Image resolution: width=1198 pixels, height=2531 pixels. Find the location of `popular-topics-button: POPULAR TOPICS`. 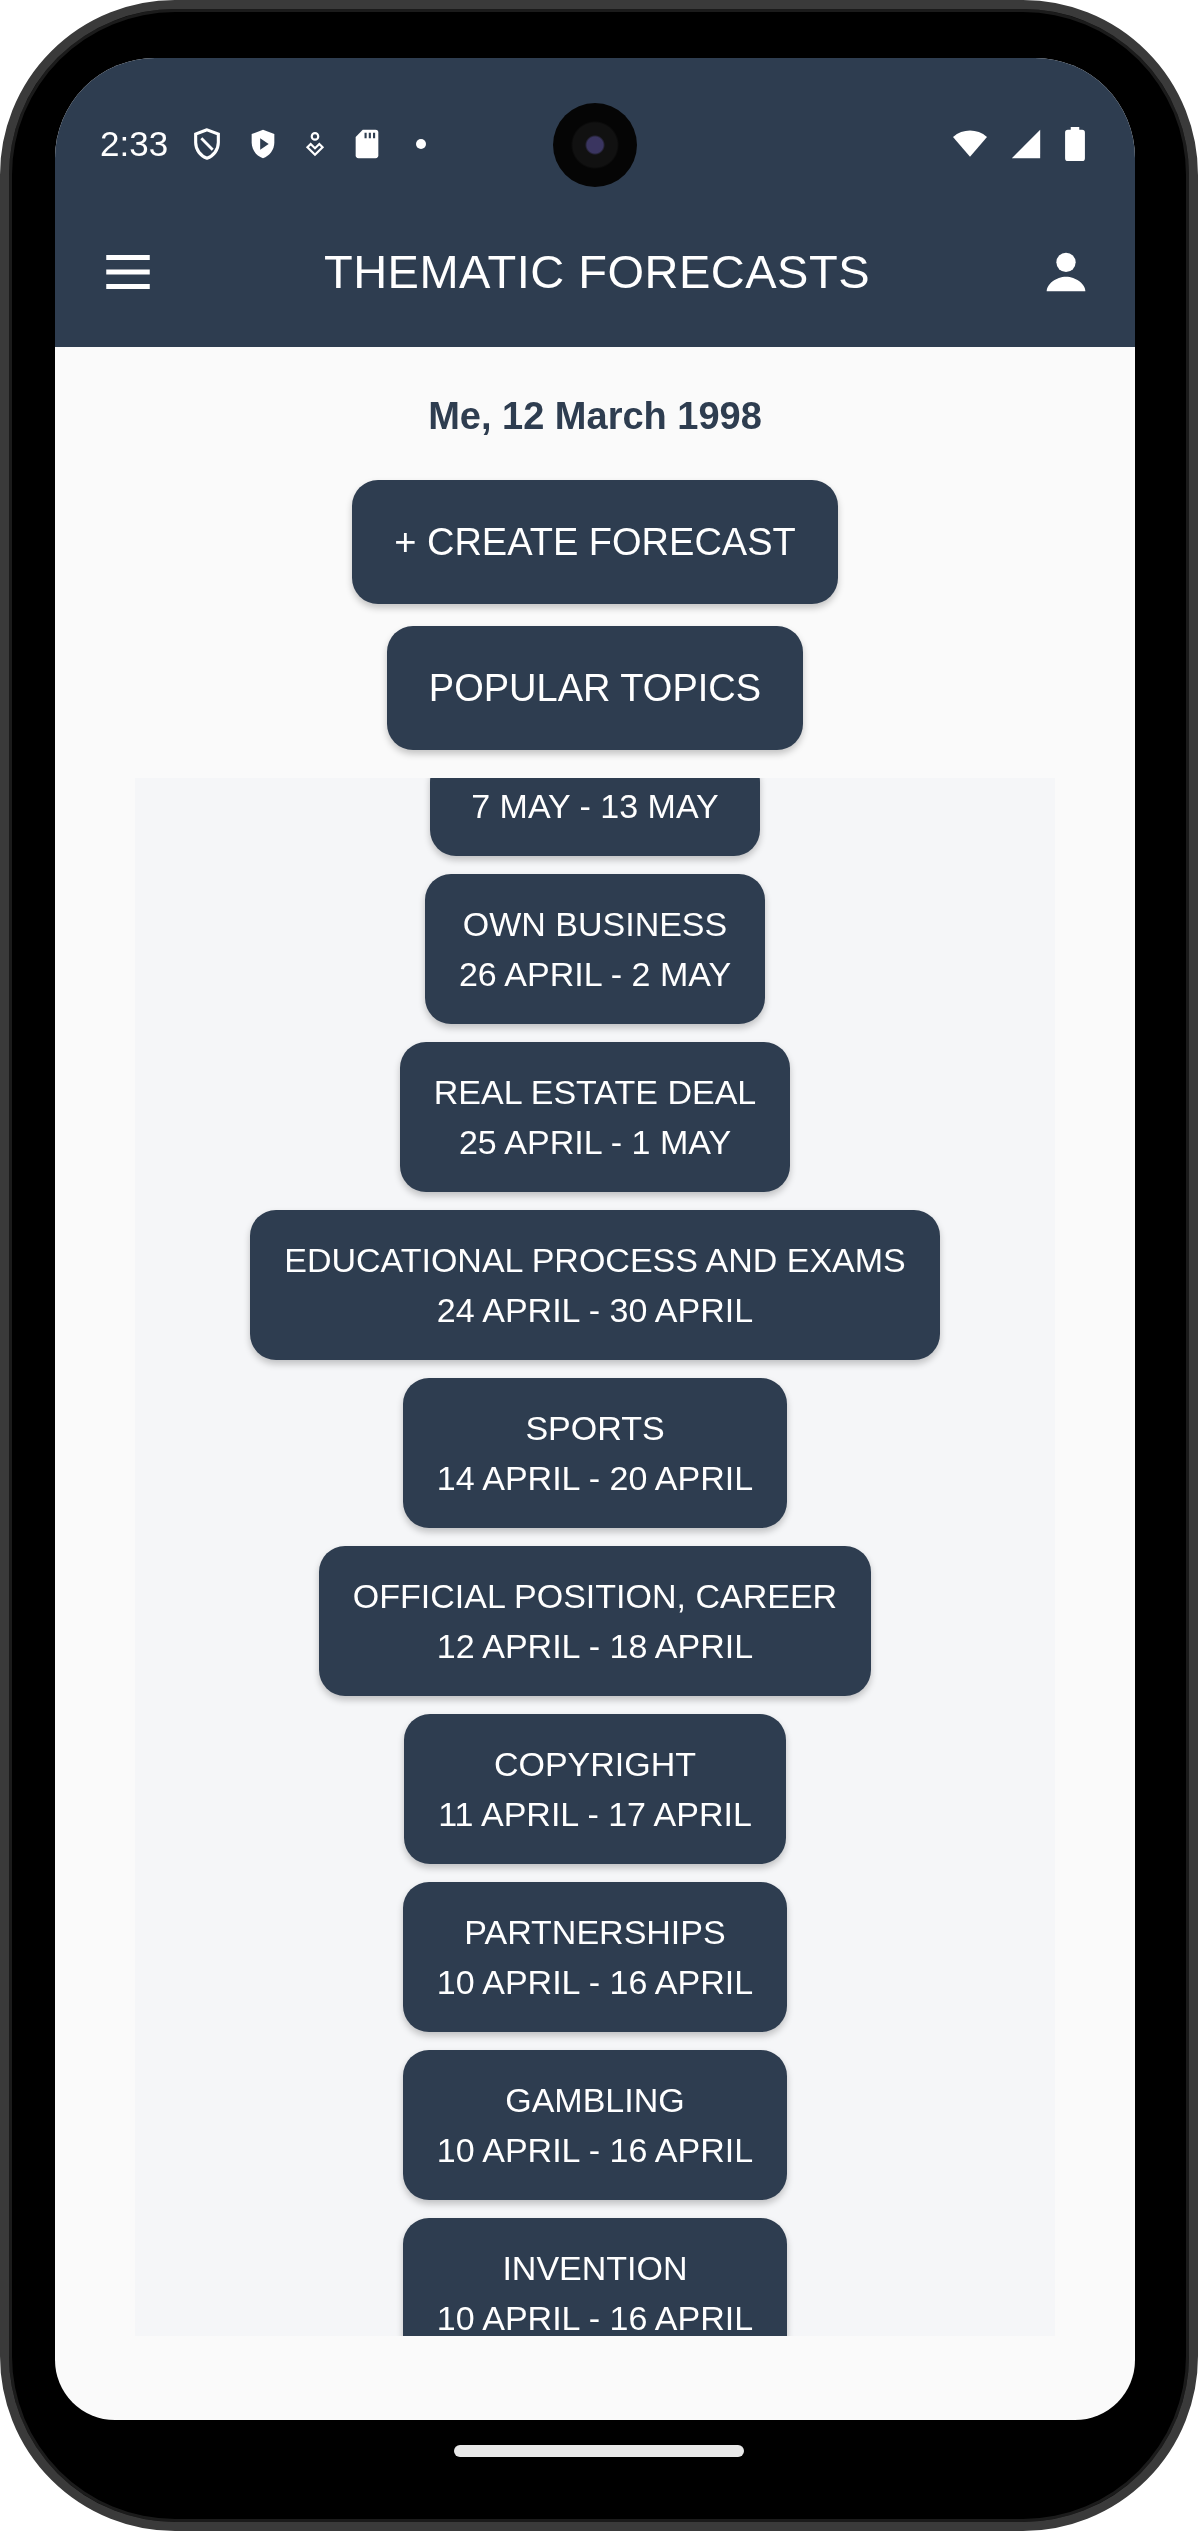

popular-topics-button: POPULAR TOPICS is located at coordinates (595, 688).